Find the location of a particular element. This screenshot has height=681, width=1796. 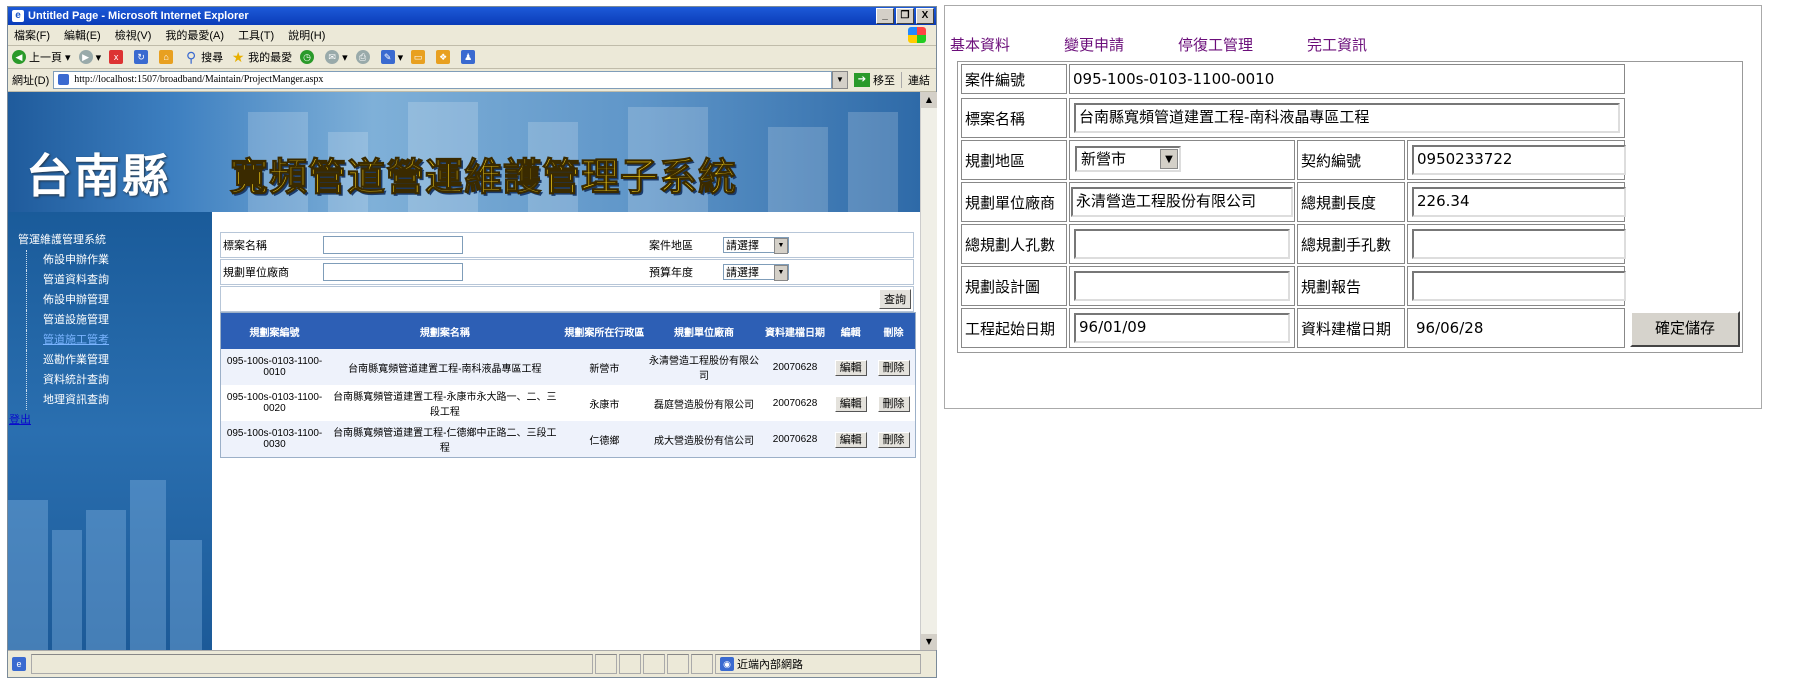

cell-district: 新營市 is located at coordinates (604, 367).